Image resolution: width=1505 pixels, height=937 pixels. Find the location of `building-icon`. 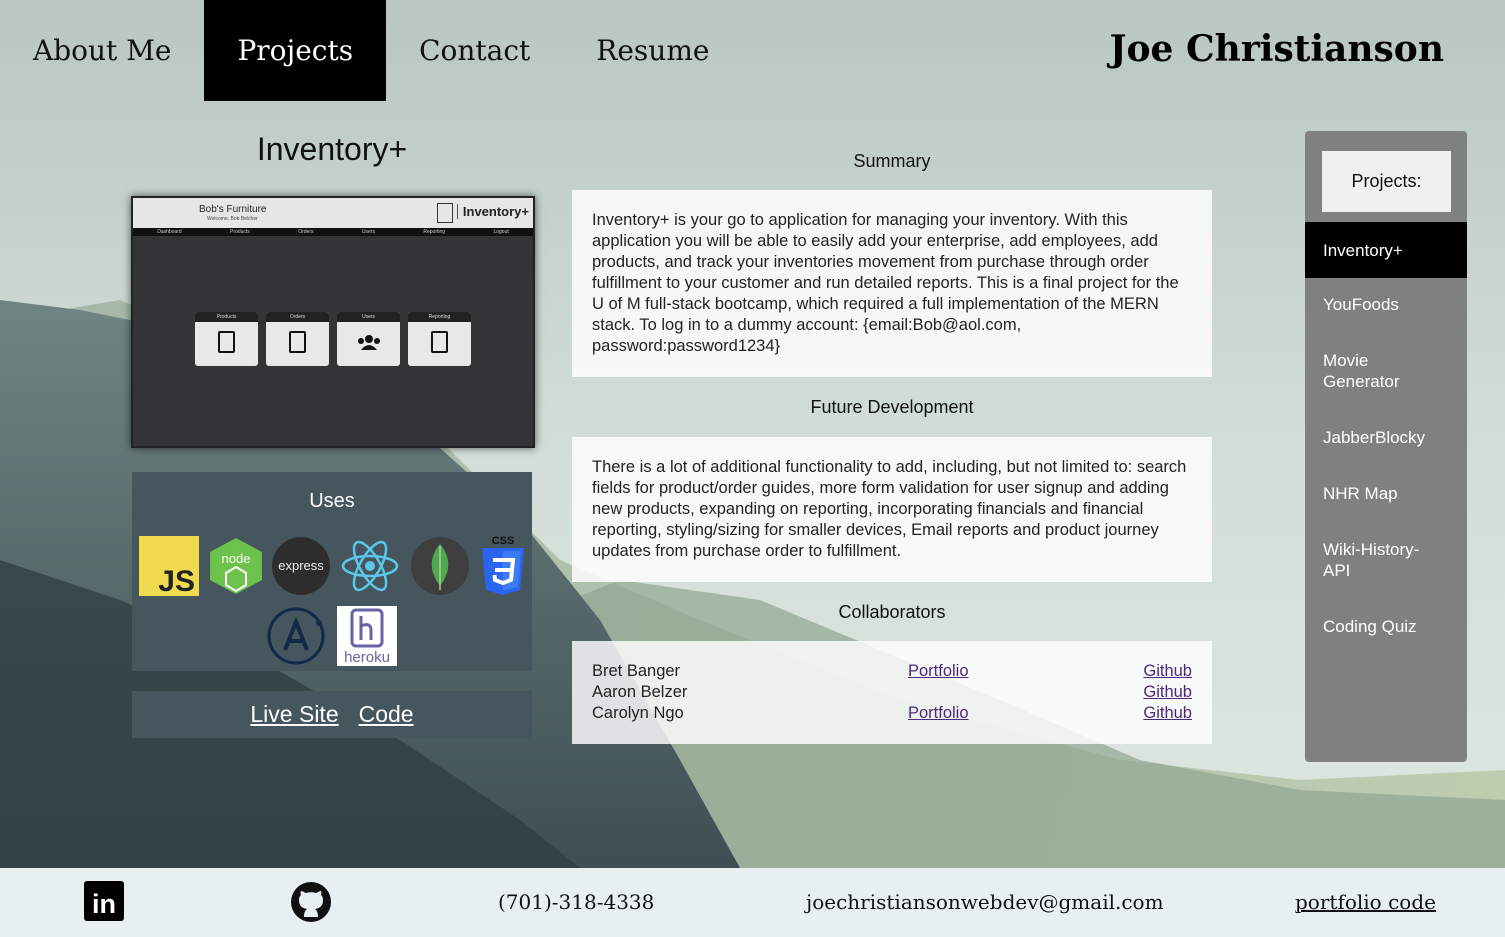

building-icon is located at coordinates (445, 213).